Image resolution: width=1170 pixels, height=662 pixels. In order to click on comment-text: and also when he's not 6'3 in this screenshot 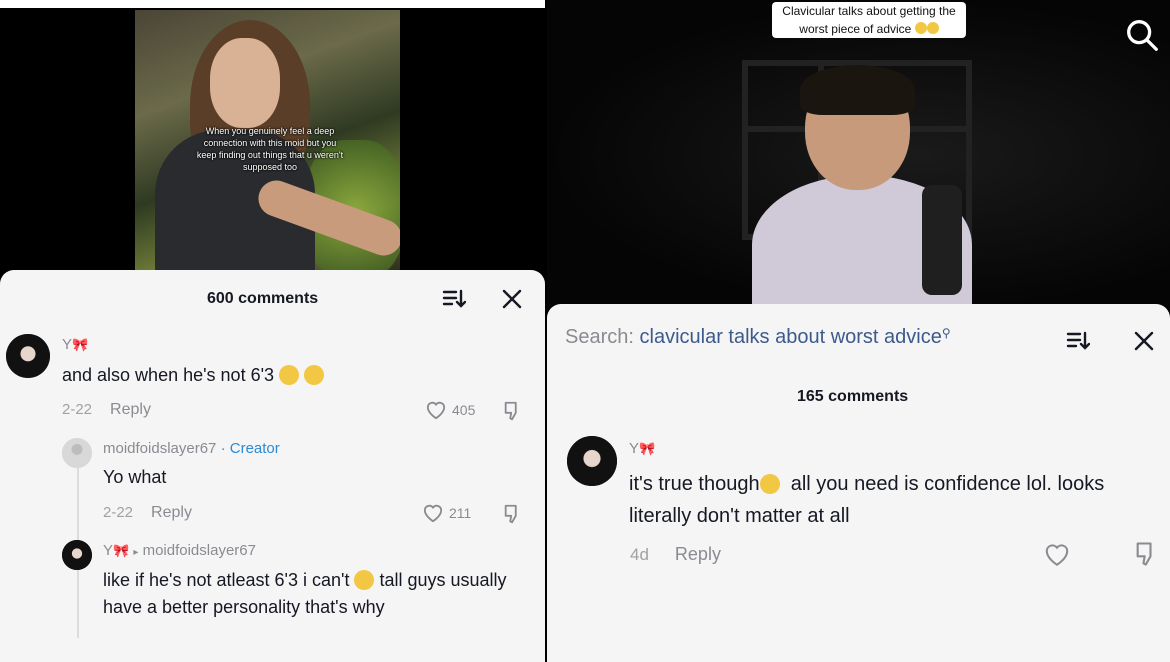, I will do `click(193, 375)`.